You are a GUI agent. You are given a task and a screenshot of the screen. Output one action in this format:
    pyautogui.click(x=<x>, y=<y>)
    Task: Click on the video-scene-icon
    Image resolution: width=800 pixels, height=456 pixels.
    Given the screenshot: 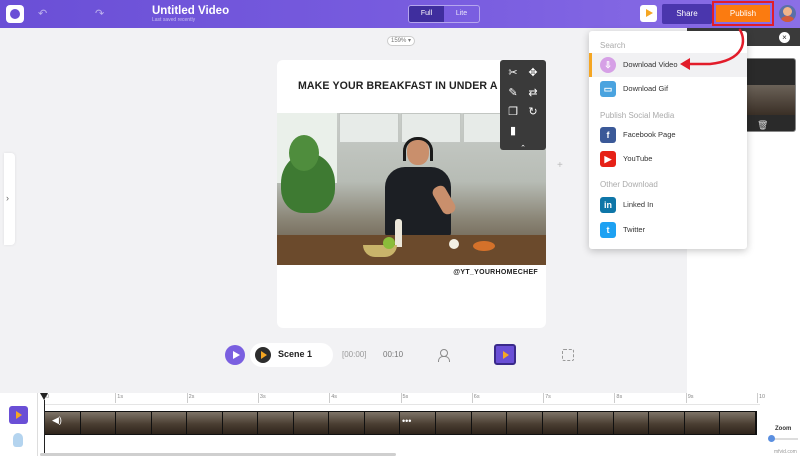 What is the action you would take?
    pyautogui.click(x=505, y=354)
    